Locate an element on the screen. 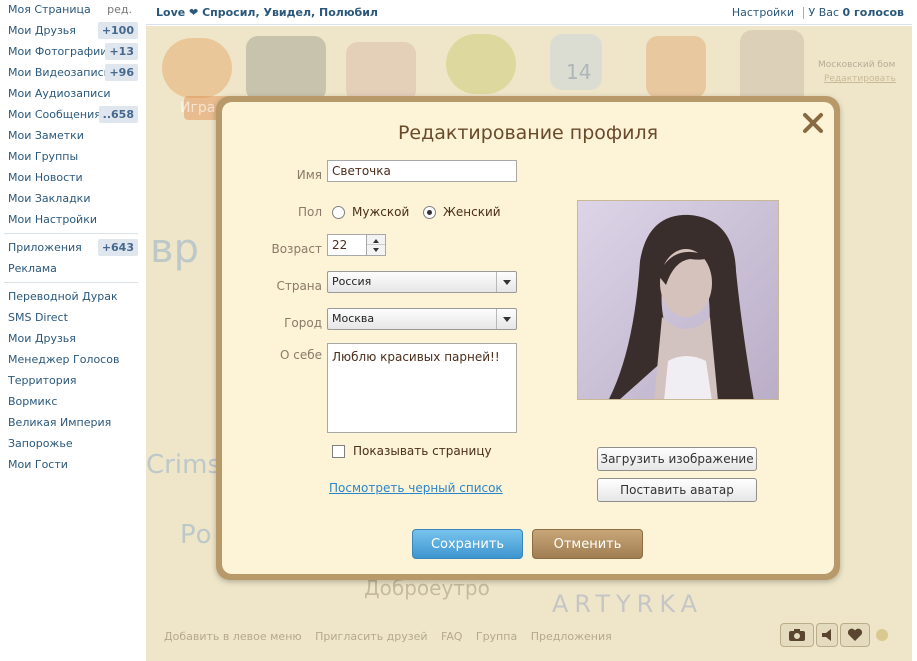  sidebar-count-messages: ..658 is located at coordinates (118, 114).